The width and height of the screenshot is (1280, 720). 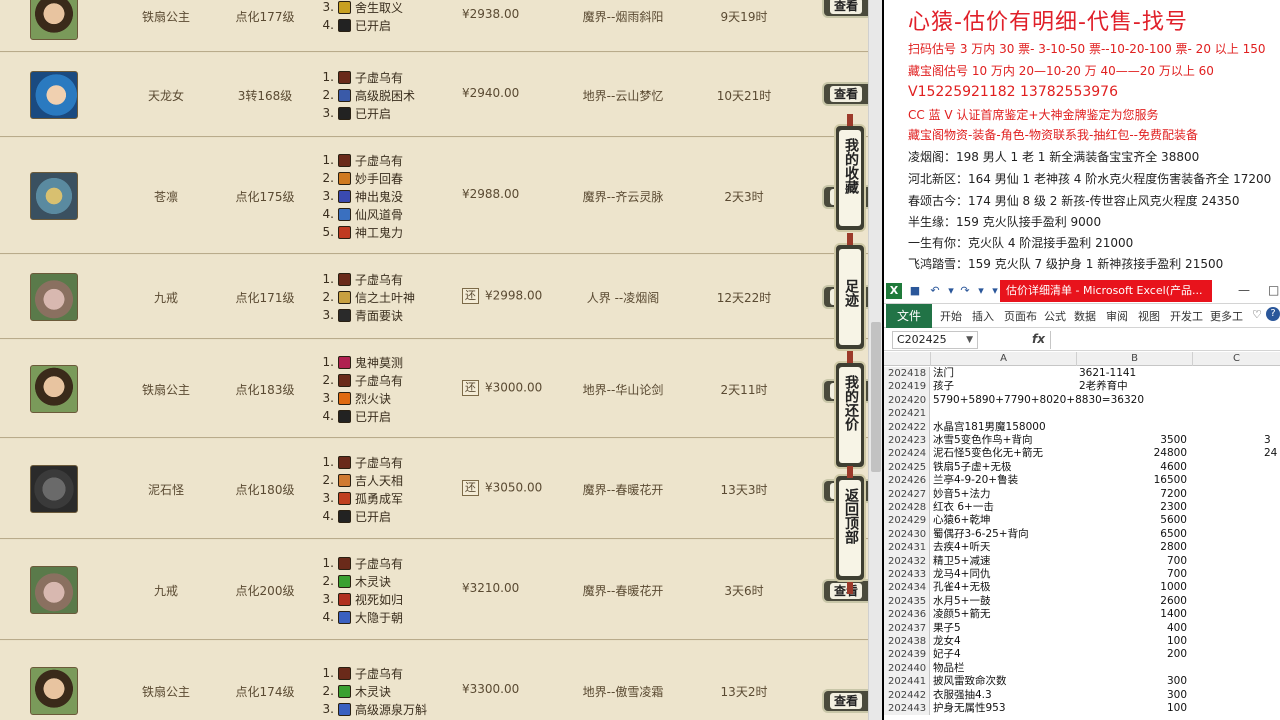 I want to click on skill-item: 3. 已开启, so click(x=390, y=113).